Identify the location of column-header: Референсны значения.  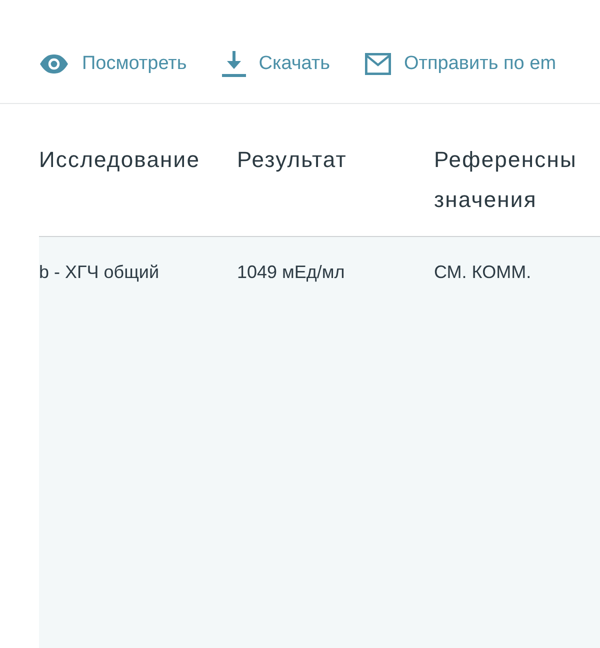
(506, 180).